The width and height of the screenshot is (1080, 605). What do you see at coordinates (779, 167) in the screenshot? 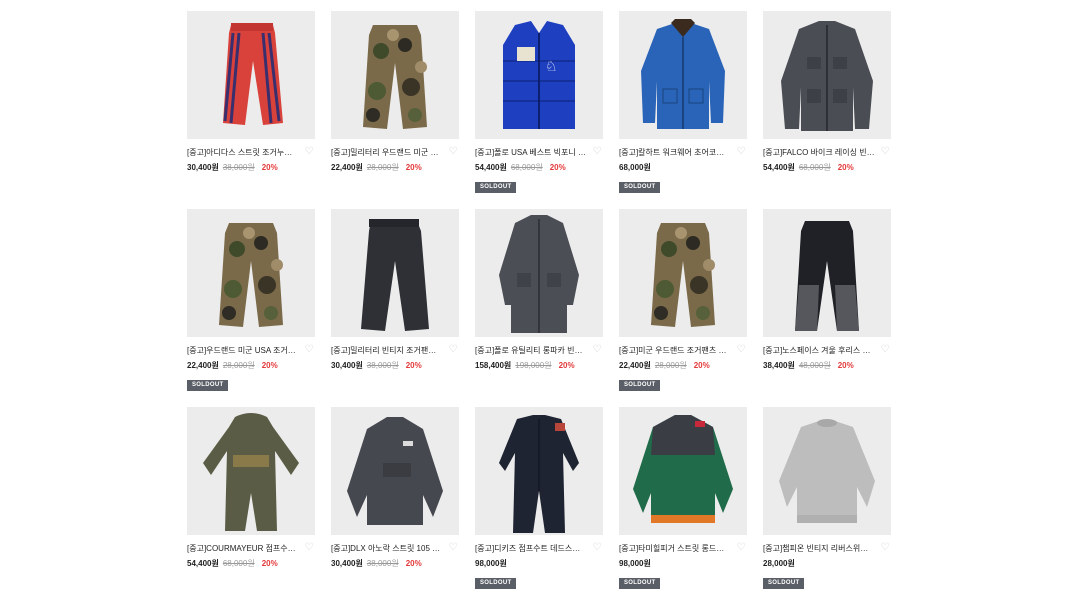
I see `sale-price: 54,400원` at bounding box center [779, 167].